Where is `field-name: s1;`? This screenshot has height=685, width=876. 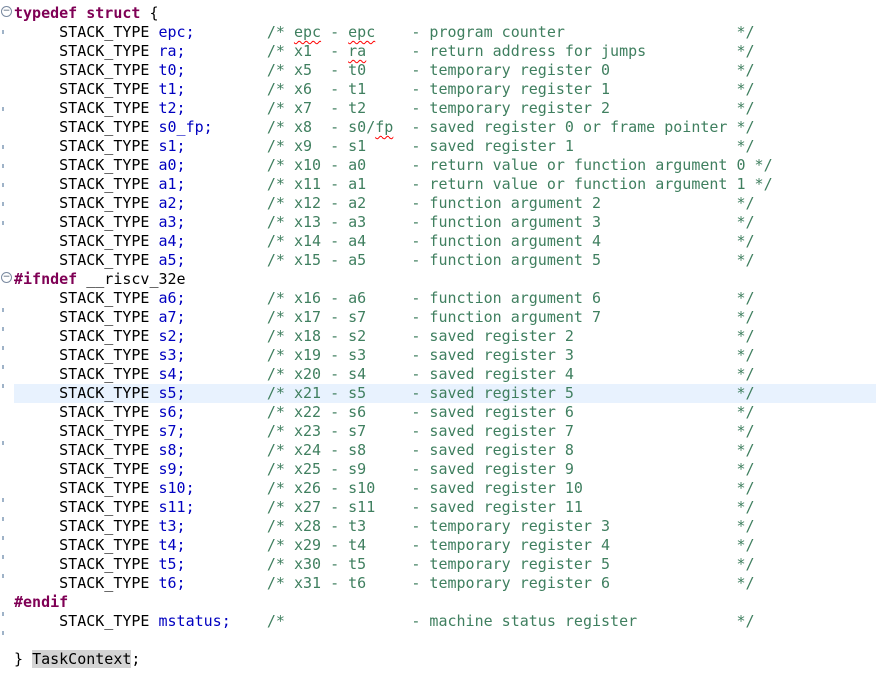 field-name: s1; is located at coordinates (172, 146).